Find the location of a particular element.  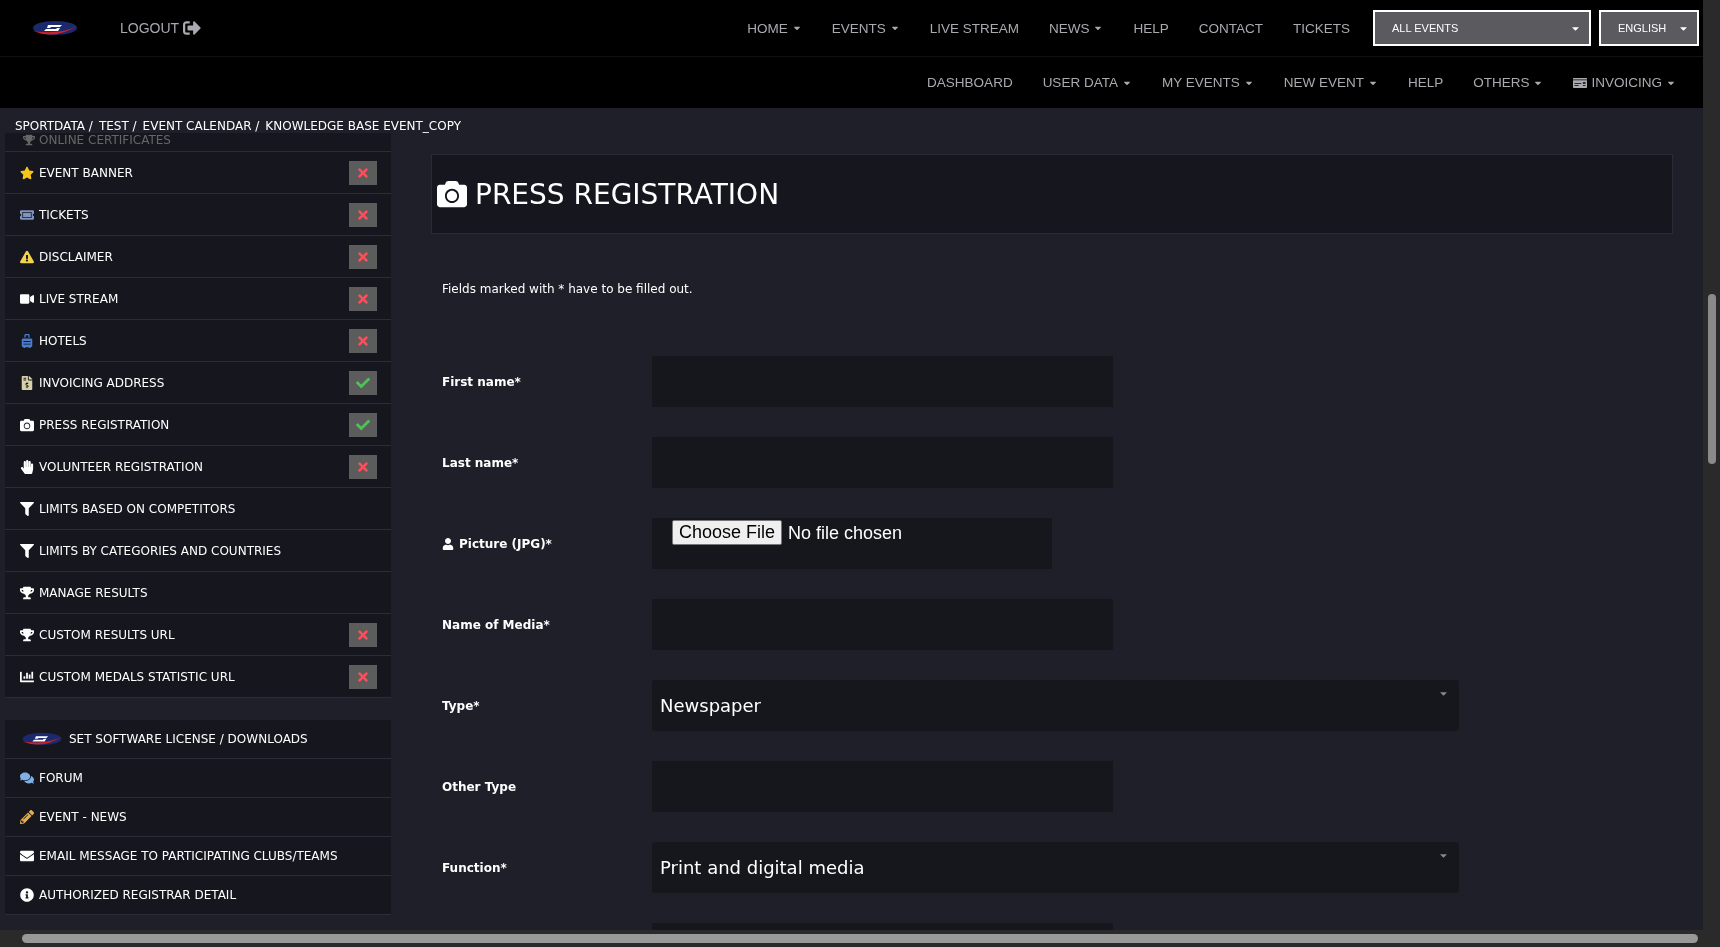

file-status: No file chosen is located at coordinates (845, 533).